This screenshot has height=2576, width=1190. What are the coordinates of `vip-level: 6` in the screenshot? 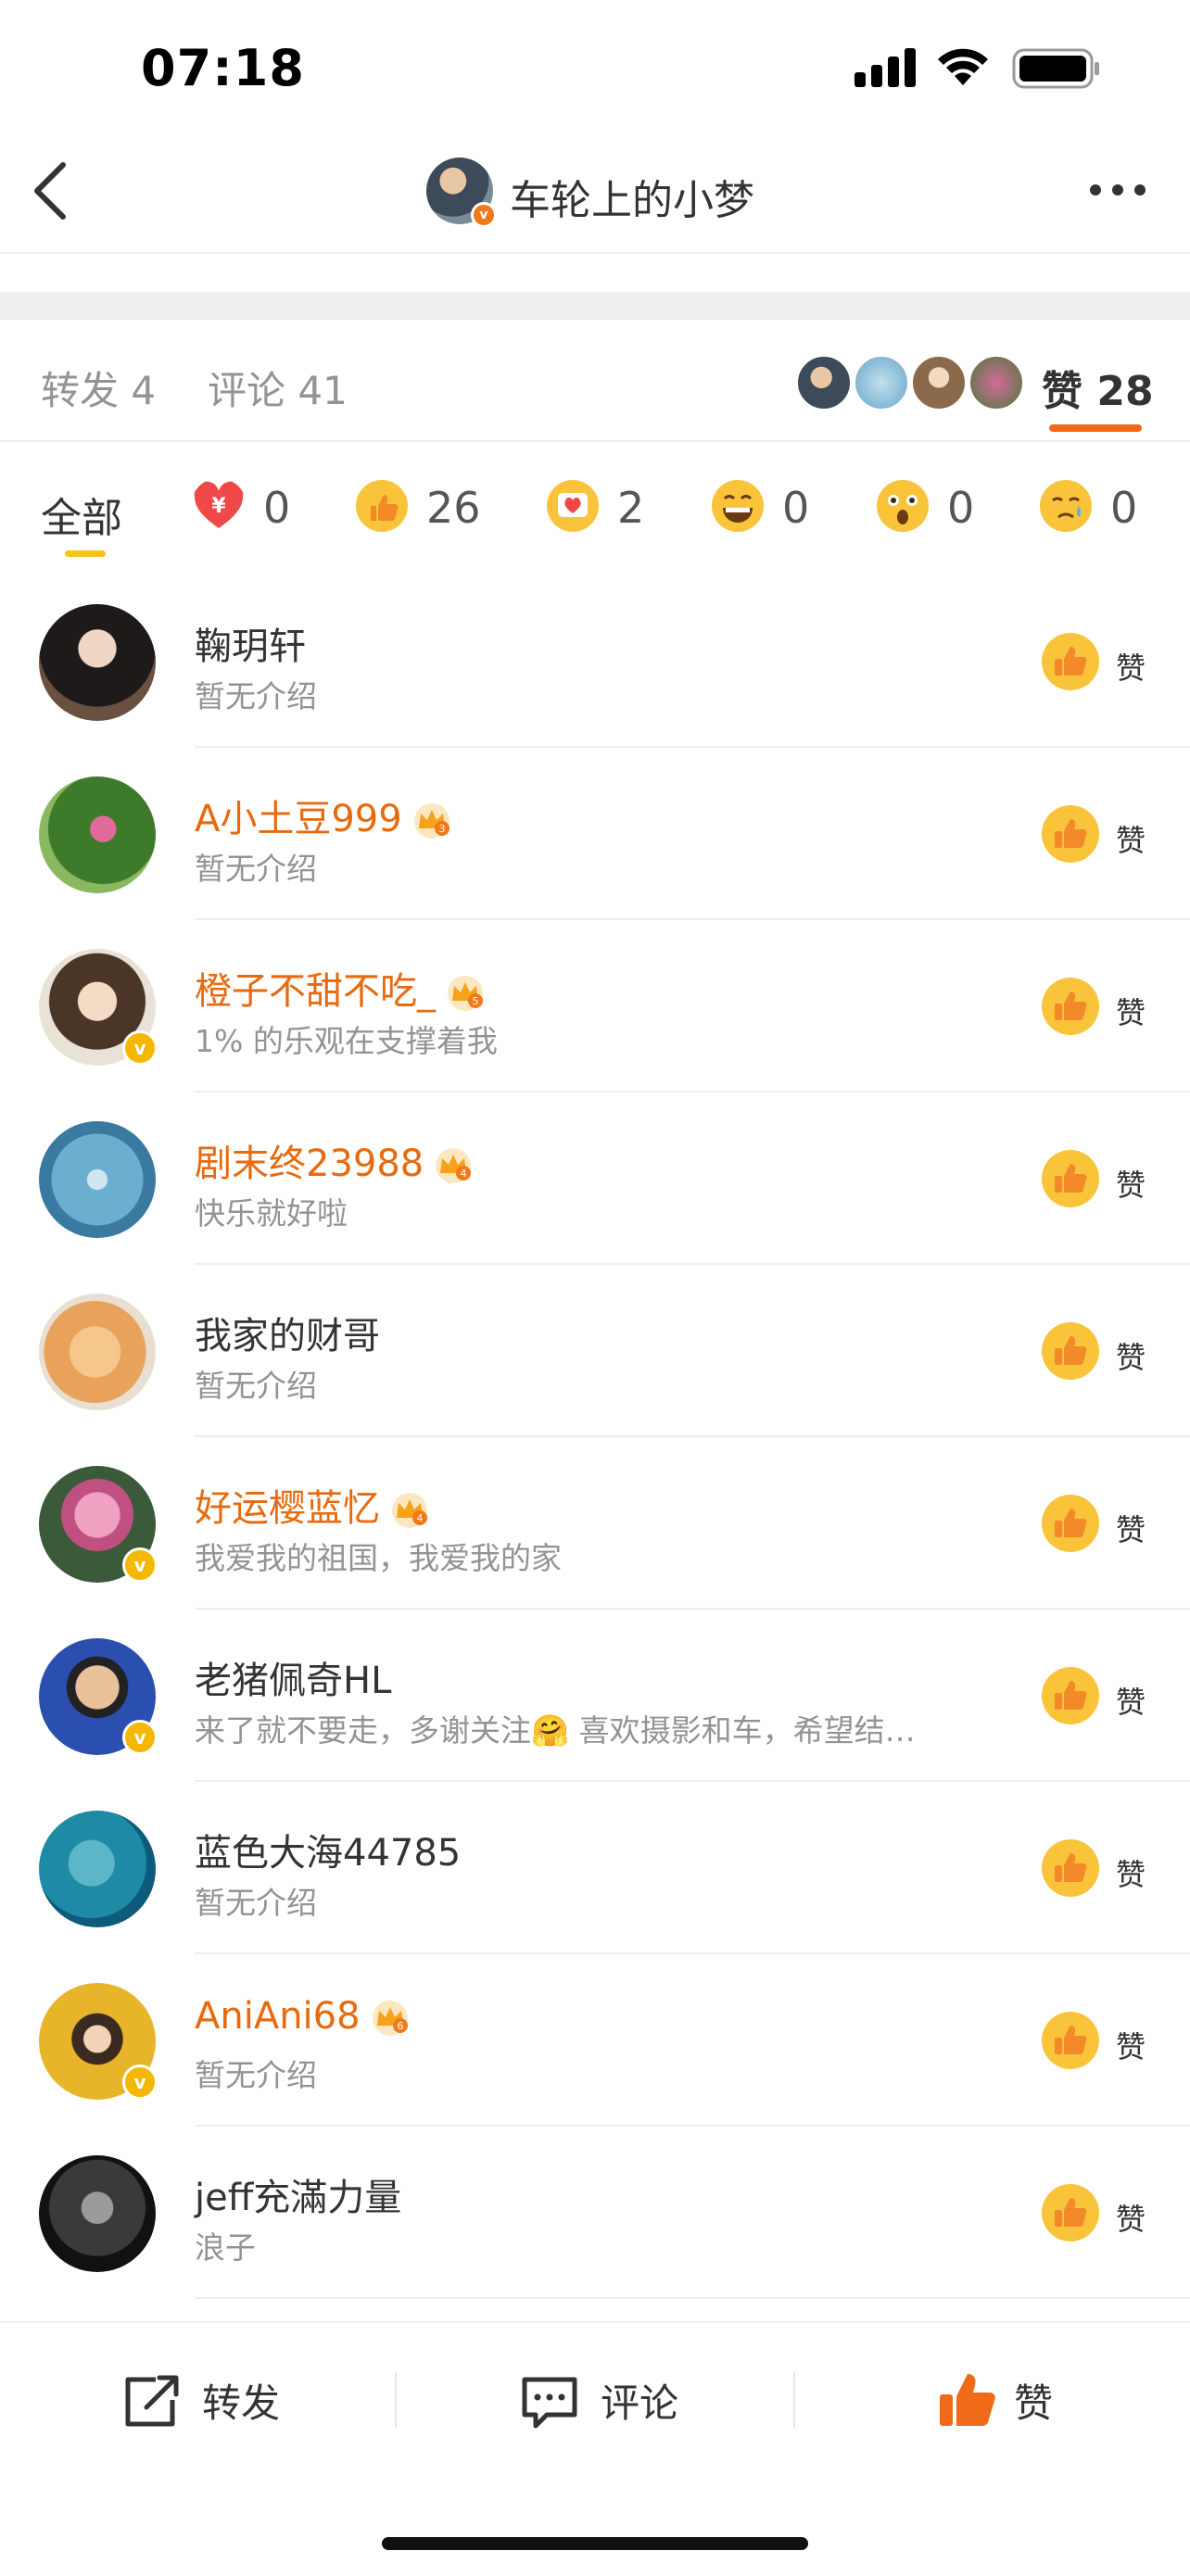 It's located at (400, 2026).